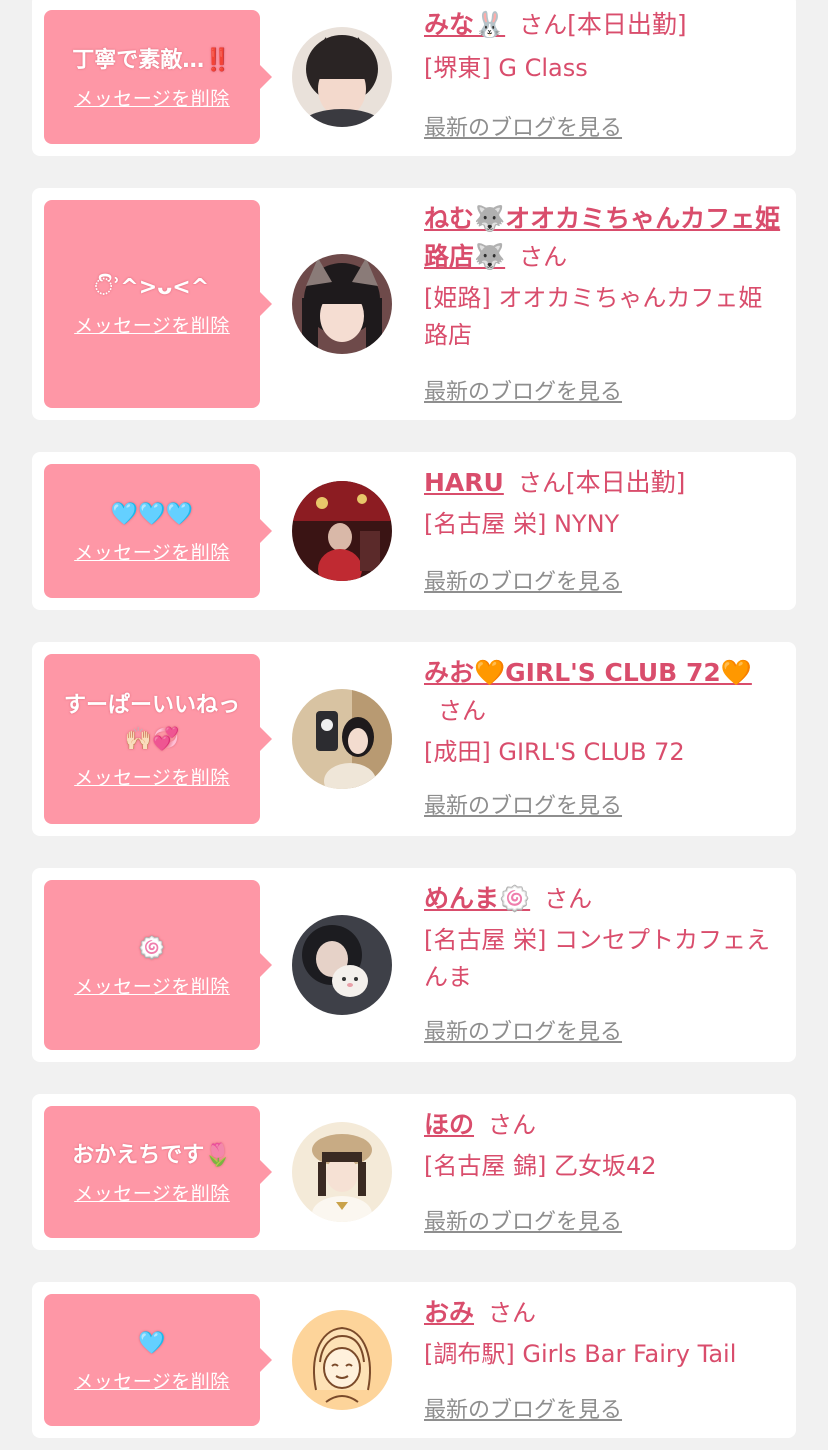  Describe the element at coordinates (522, 524) in the screenshot. I see `shop-name: [名古屋 栄] NYNY` at that location.